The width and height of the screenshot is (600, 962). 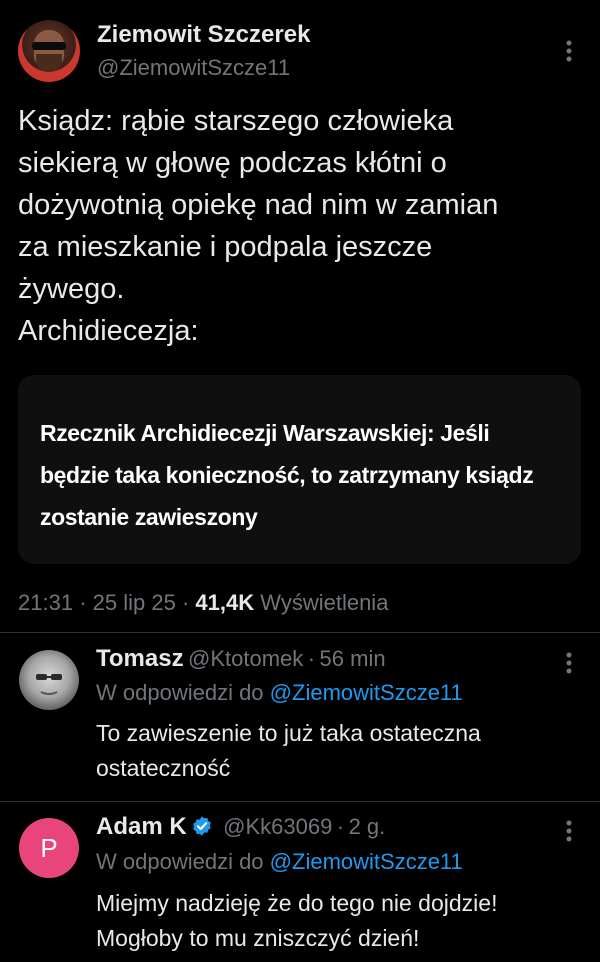 I want to click on author-avatar, so click(x=49, y=51).